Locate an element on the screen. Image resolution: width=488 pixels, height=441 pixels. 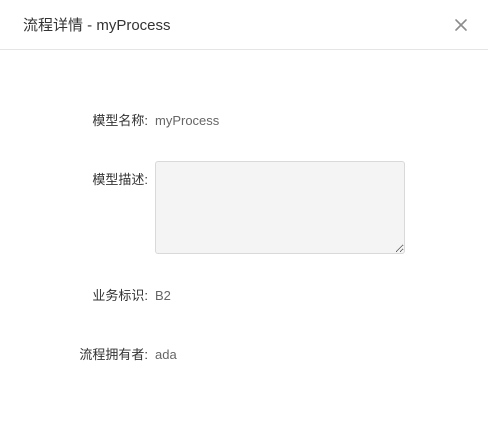
model-description-textarea is located at coordinates (280, 207).